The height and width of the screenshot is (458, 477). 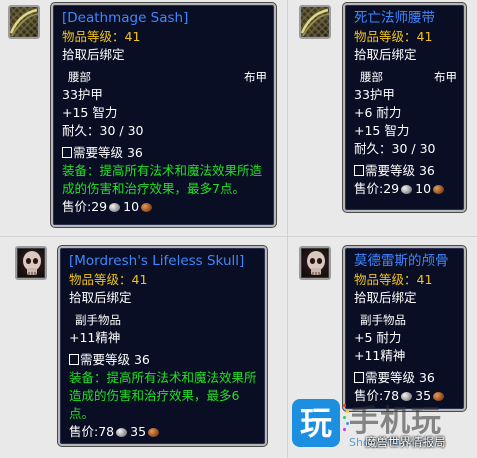 I want to click on item-name: 死亡法师腰带, so click(x=394, y=18).